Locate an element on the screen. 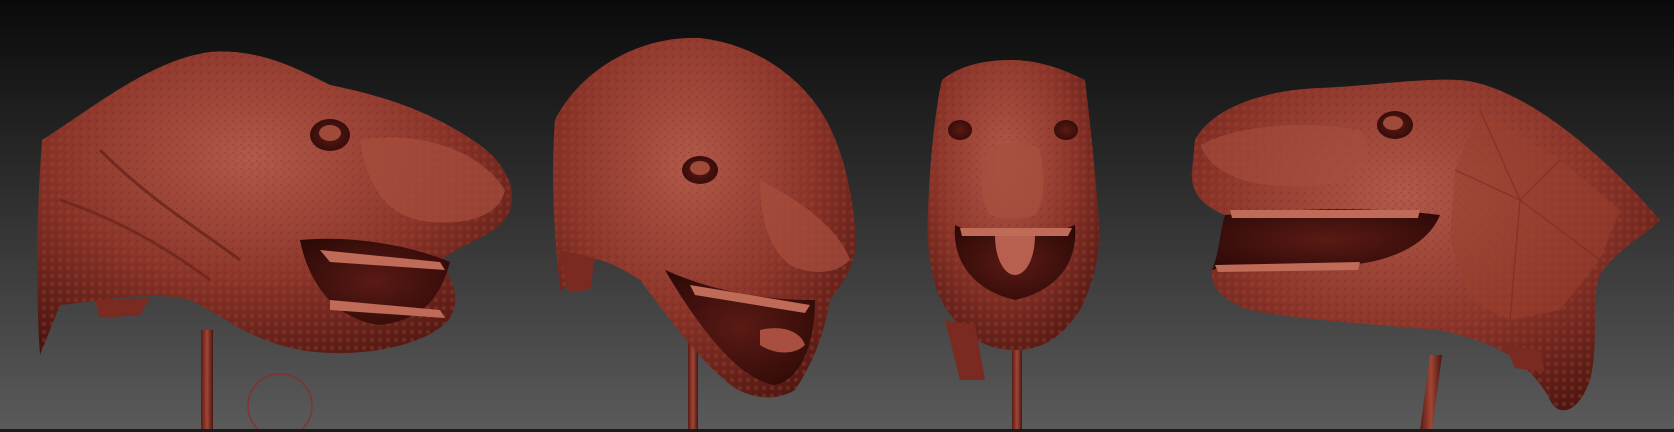 The width and height of the screenshot is (1674, 432). brush-cursor-circle is located at coordinates (280, 402).